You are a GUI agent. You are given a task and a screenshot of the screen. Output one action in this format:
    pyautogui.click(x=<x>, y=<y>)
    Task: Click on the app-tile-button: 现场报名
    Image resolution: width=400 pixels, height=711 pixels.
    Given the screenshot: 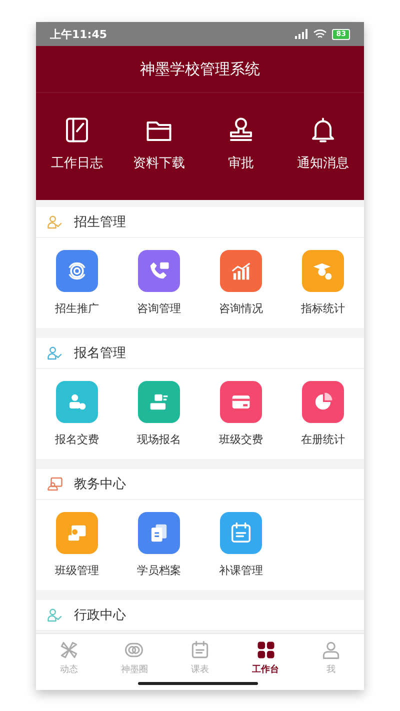 What is the action you would take?
    pyautogui.click(x=159, y=414)
    